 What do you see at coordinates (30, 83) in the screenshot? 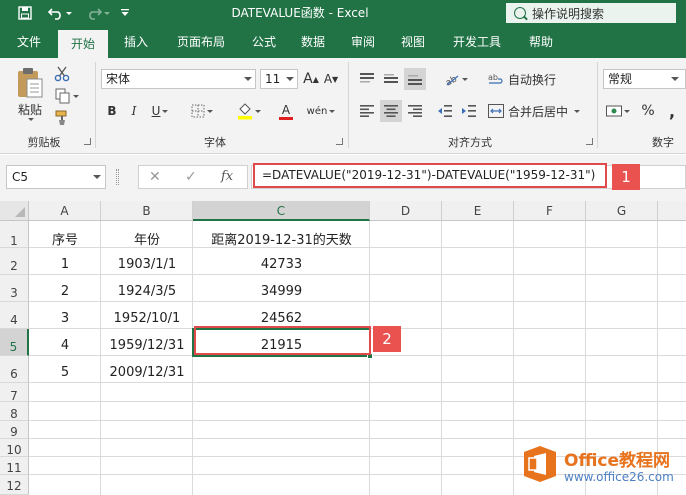
I see `clipboard-icon` at bounding box center [30, 83].